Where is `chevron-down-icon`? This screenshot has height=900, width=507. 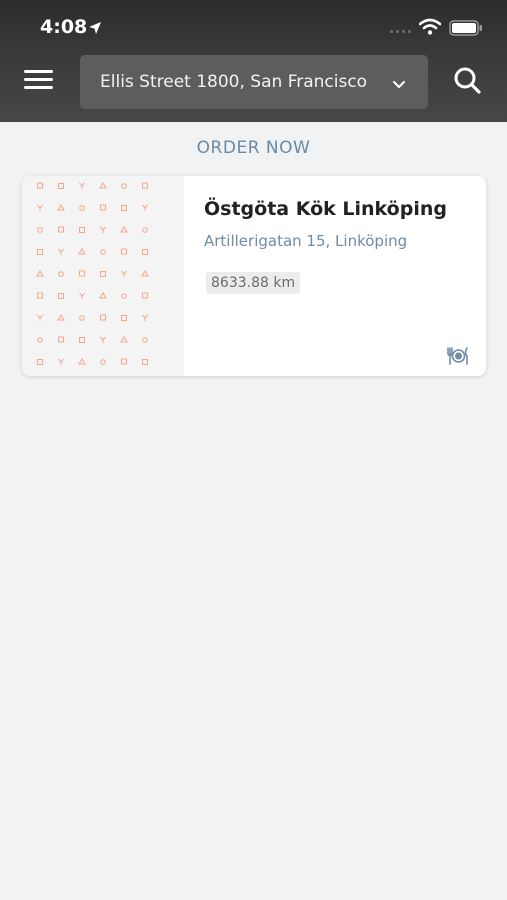 chevron-down-icon is located at coordinates (399, 84).